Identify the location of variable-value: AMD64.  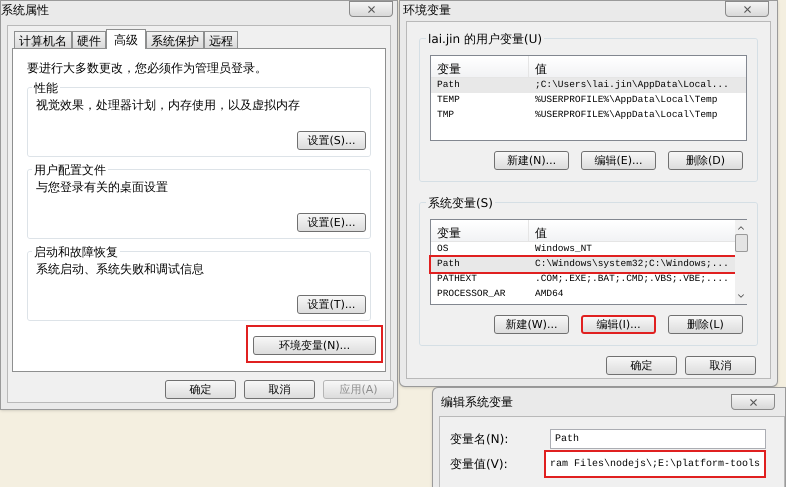
(549, 294).